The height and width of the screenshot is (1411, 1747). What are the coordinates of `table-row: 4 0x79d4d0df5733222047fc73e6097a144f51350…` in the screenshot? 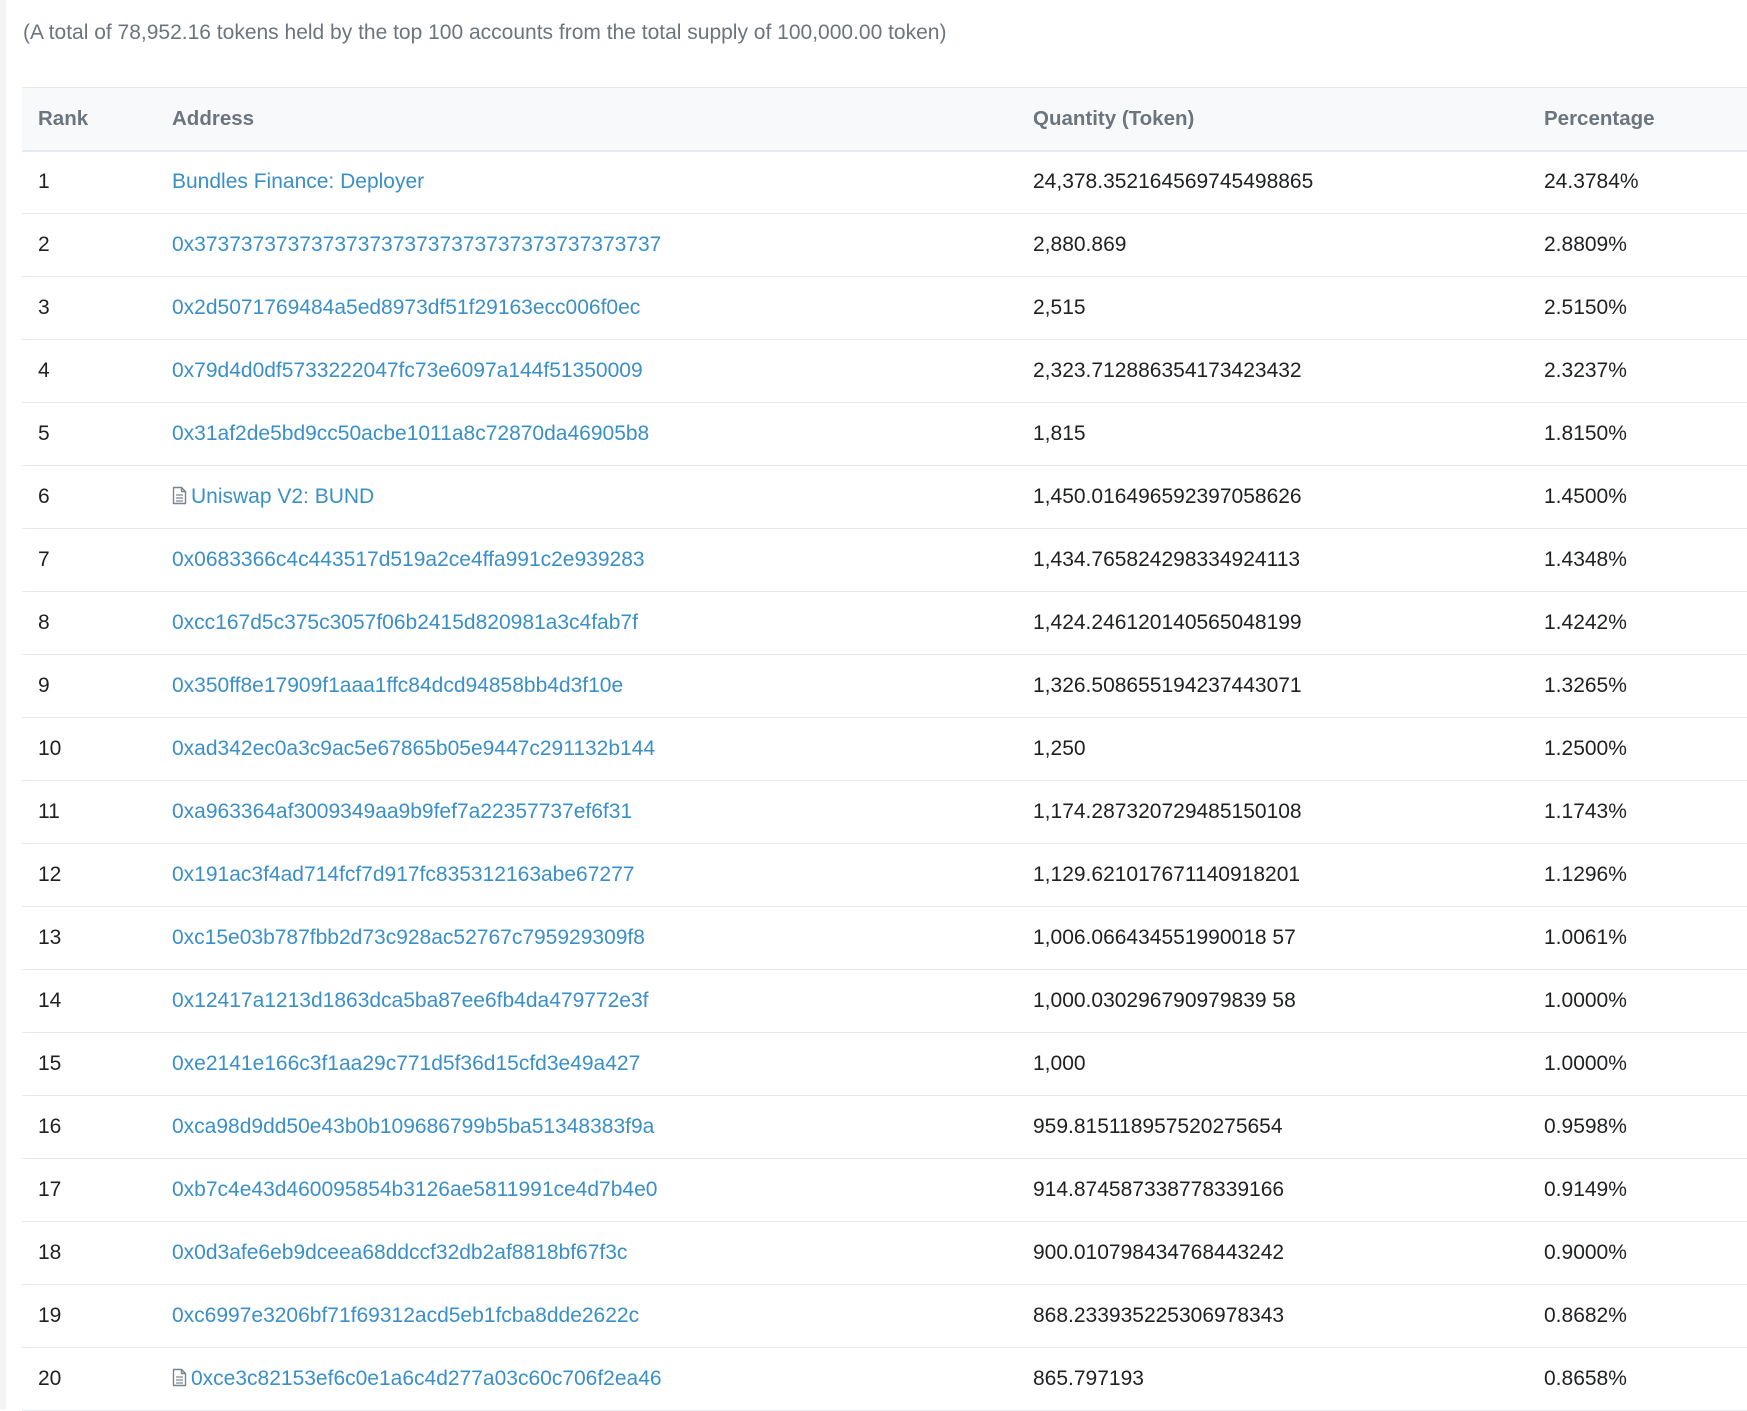 It's located at (884, 371).